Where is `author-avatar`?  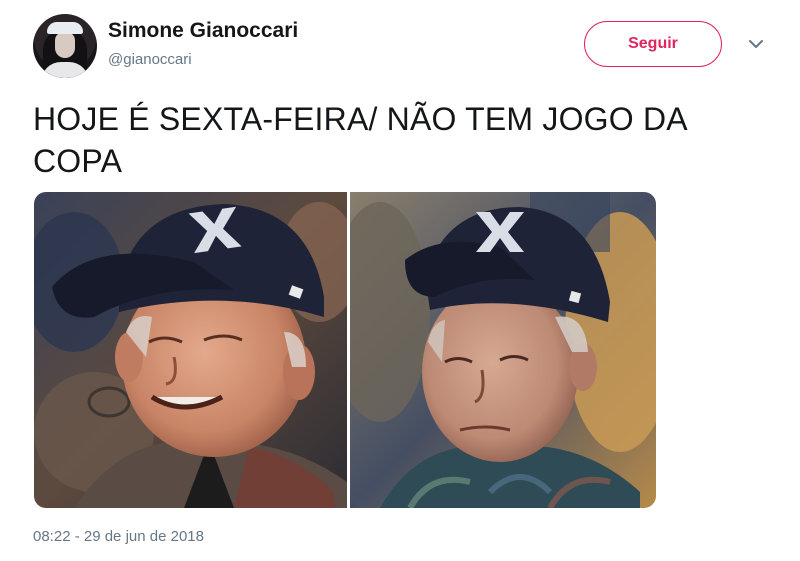
author-avatar is located at coordinates (65, 46).